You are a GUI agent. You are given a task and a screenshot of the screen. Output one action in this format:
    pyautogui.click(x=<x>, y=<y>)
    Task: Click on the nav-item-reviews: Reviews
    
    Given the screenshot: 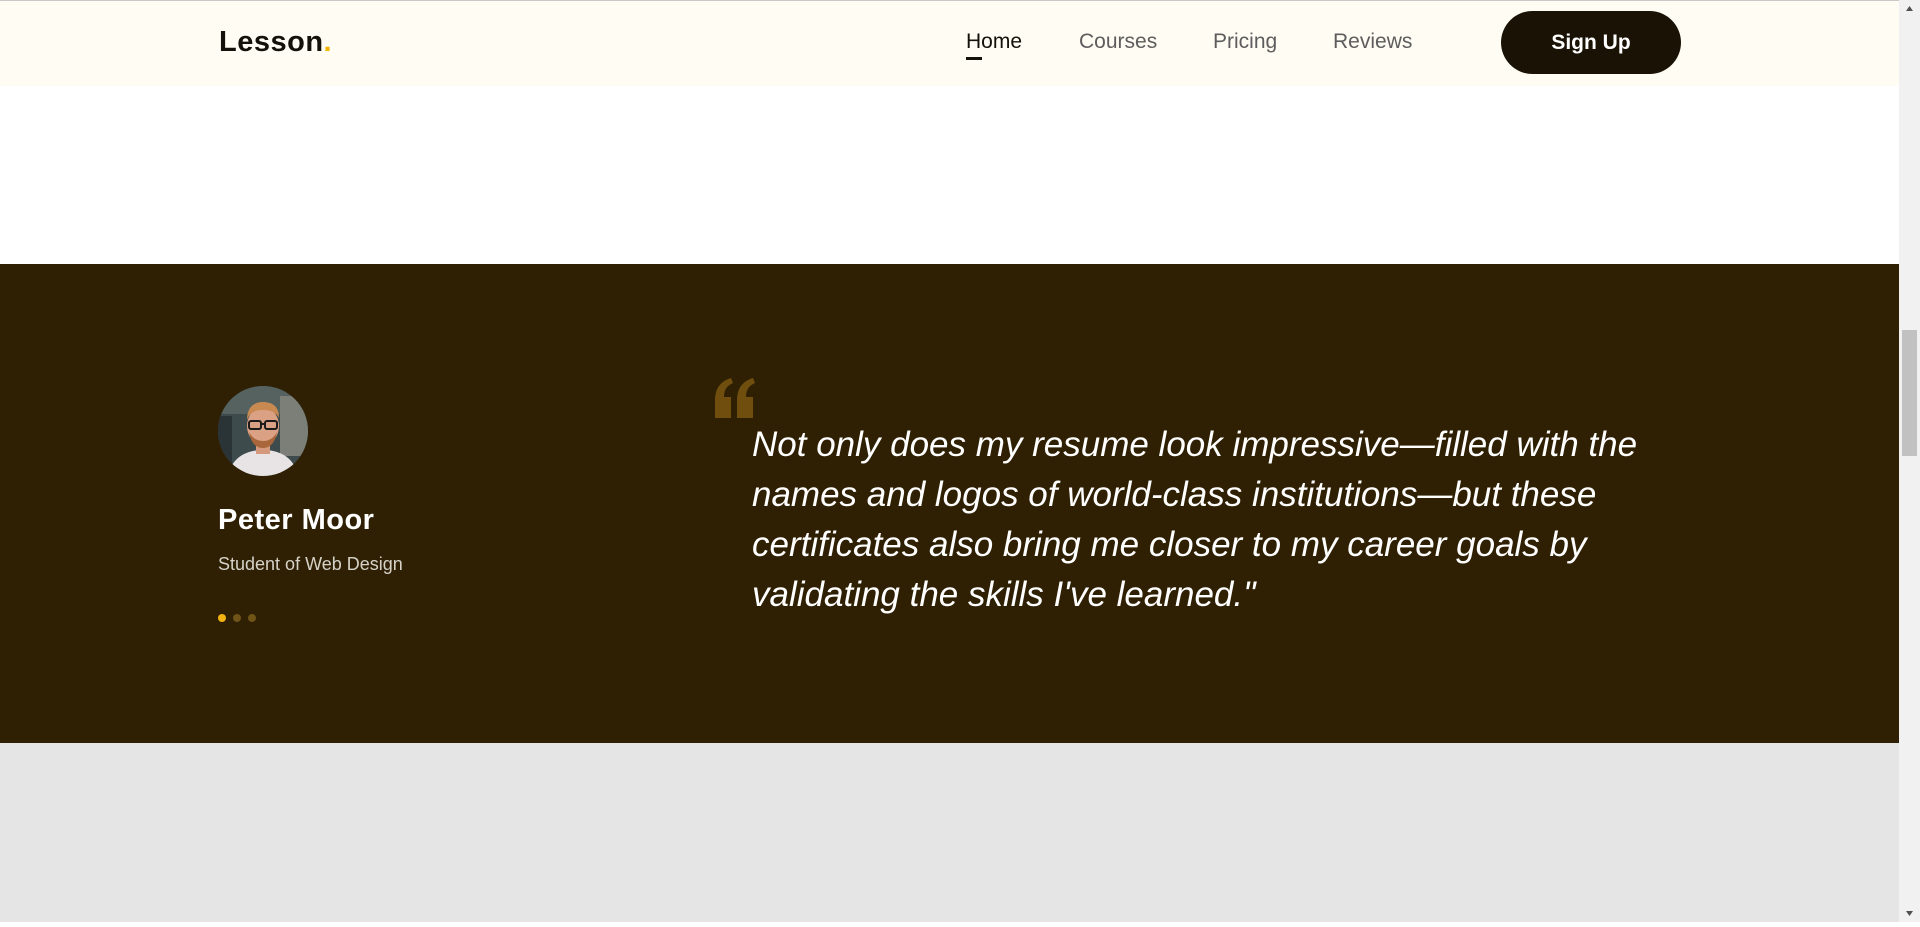 What is the action you would take?
    pyautogui.click(x=1372, y=42)
    